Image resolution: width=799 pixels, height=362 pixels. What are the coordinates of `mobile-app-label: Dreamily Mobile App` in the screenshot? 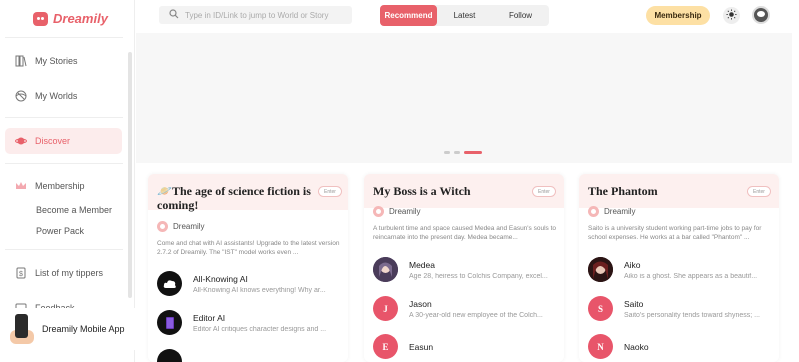 It's located at (83, 329).